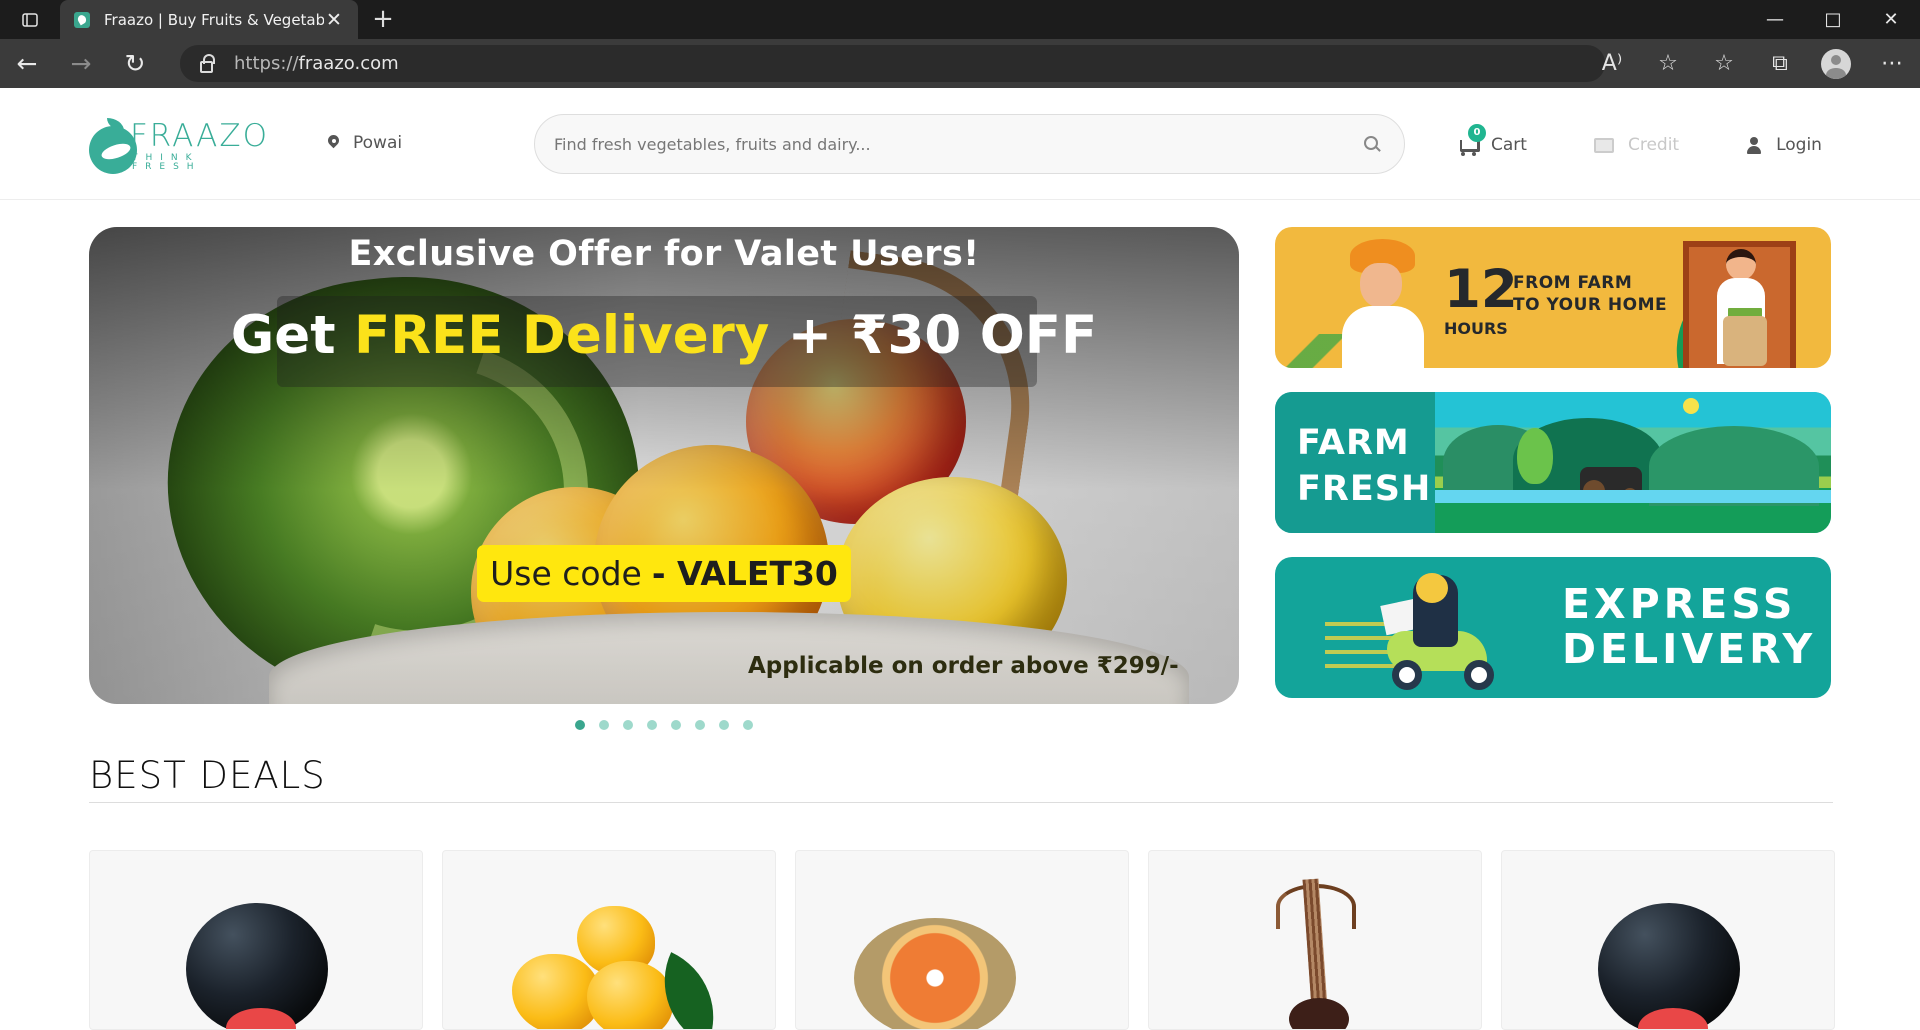 This screenshot has height=1030, width=1920. Describe the element at coordinates (1668, 63) in the screenshot. I see `add-favorite-icon: ☆` at that location.